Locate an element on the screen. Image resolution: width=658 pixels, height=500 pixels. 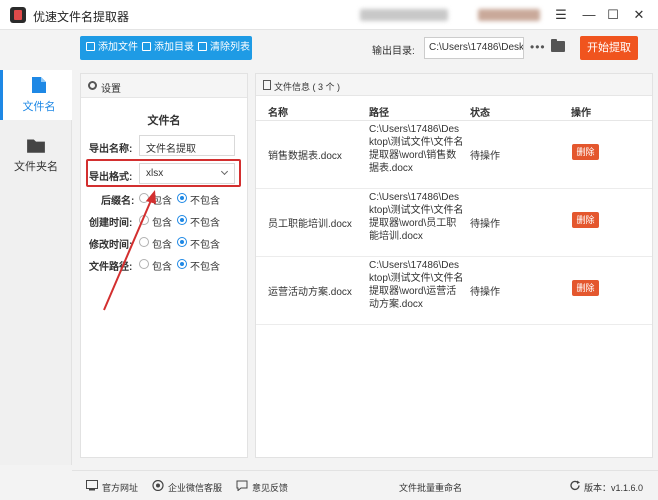
nav-label-foldername: 文件夹名 is located at coordinates (36, 167).